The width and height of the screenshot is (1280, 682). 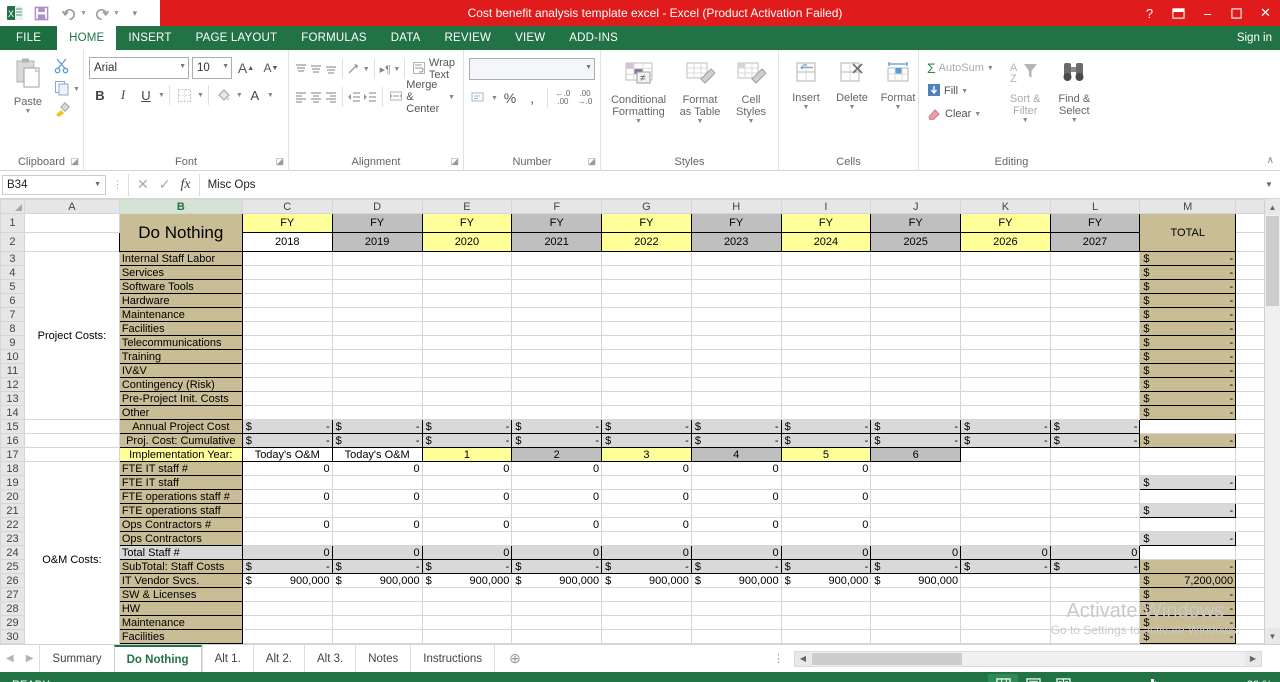 What do you see at coordinates (1188, 622) in the screenshot?
I see `cell-m29-total: $ -` at bounding box center [1188, 622].